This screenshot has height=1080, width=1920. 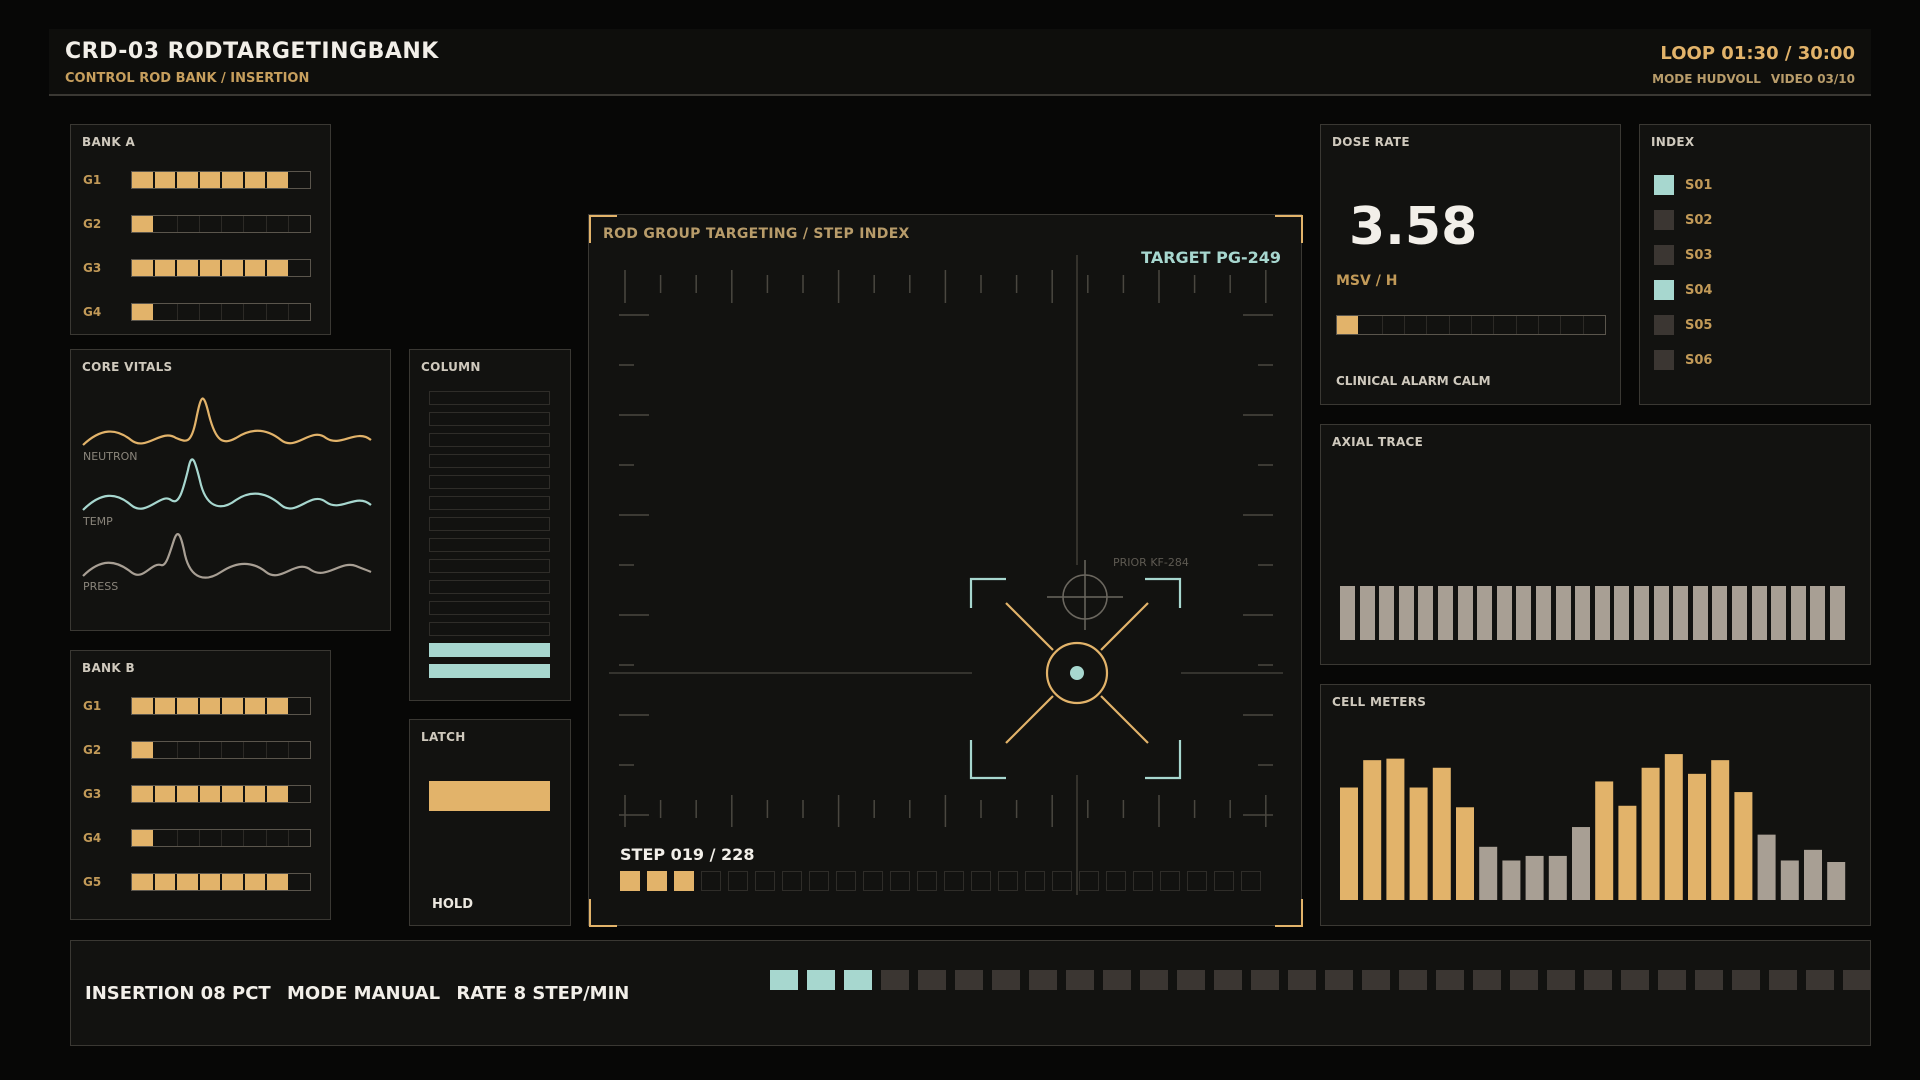 What do you see at coordinates (1413, 381) in the screenshot?
I see `dose-status: CLINICAL ALARM CALM` at bounding box center [1413, 381].